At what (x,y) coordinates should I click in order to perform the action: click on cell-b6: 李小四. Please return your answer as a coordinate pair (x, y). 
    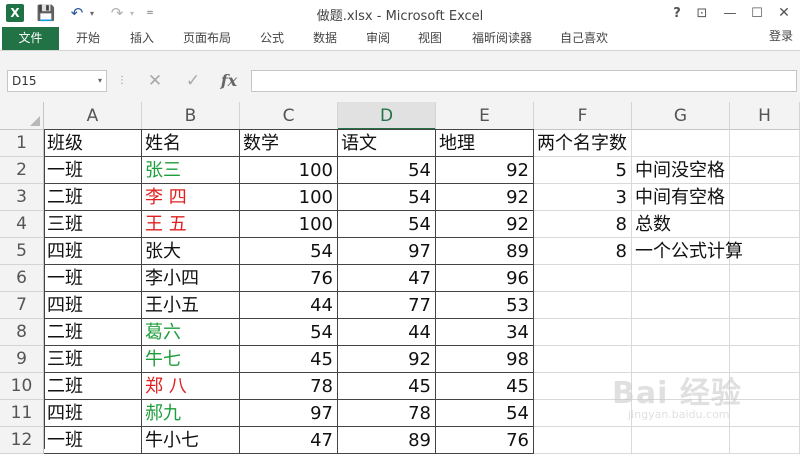
    Looking at the image, I should click on (191, 278).